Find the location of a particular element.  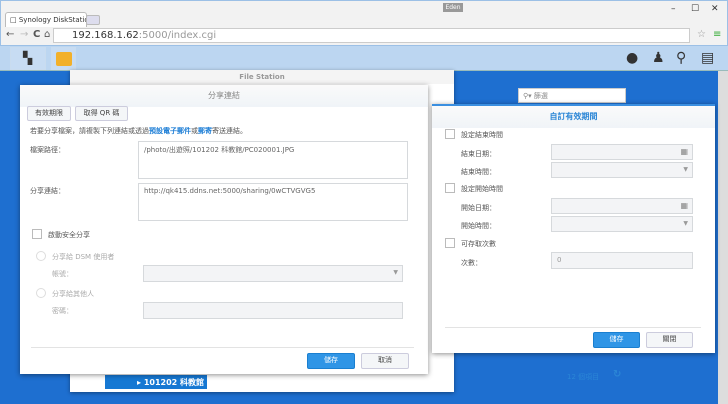

tab-title: Synology DiskStation - [ is located at coordinates (52, 20).